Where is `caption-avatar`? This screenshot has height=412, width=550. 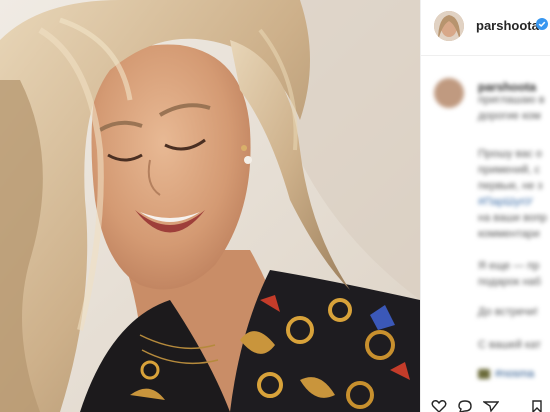 caption-avatar is located at coordinates (449, 93).